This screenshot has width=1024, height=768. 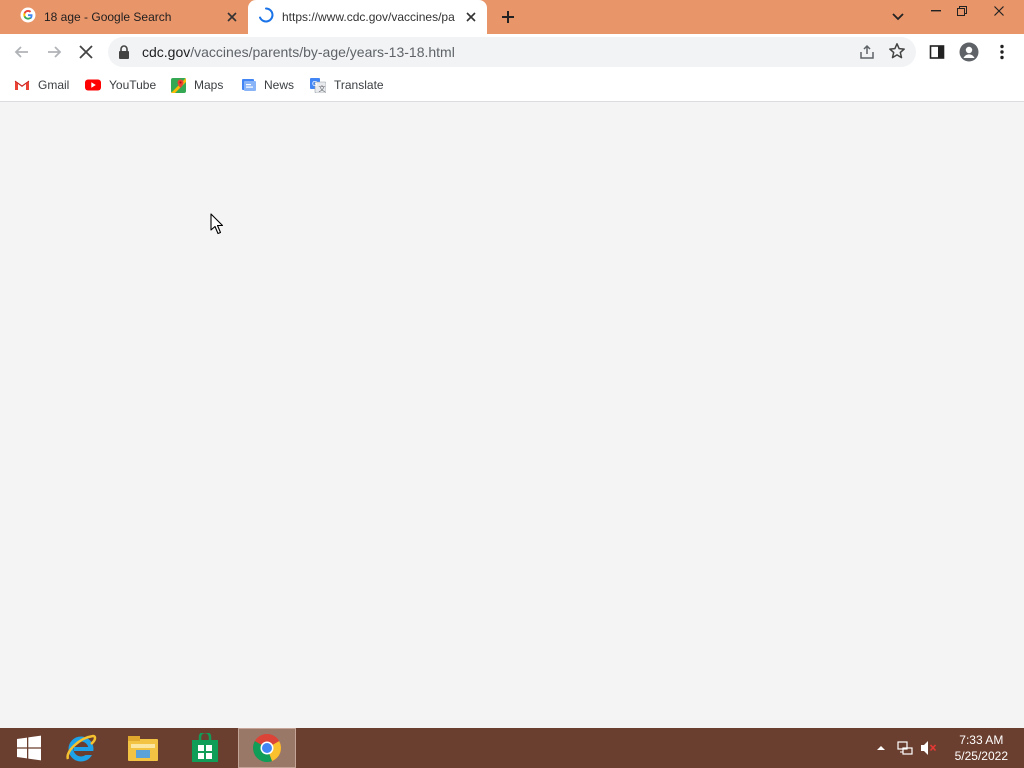 I want to click on windows-logo-icon, so click(x=29, y=748).